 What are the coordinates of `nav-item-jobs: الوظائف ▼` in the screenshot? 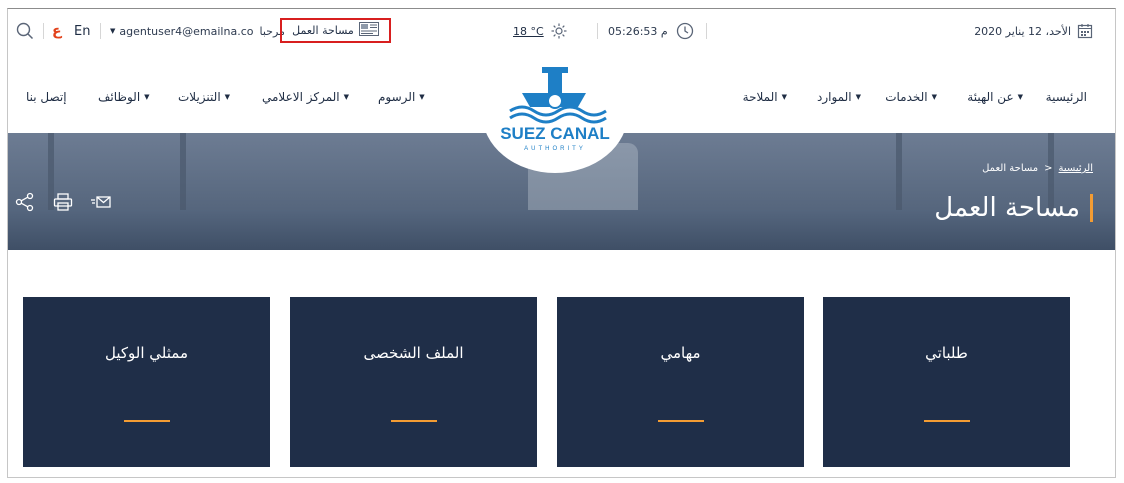 It's located at (124, 97).